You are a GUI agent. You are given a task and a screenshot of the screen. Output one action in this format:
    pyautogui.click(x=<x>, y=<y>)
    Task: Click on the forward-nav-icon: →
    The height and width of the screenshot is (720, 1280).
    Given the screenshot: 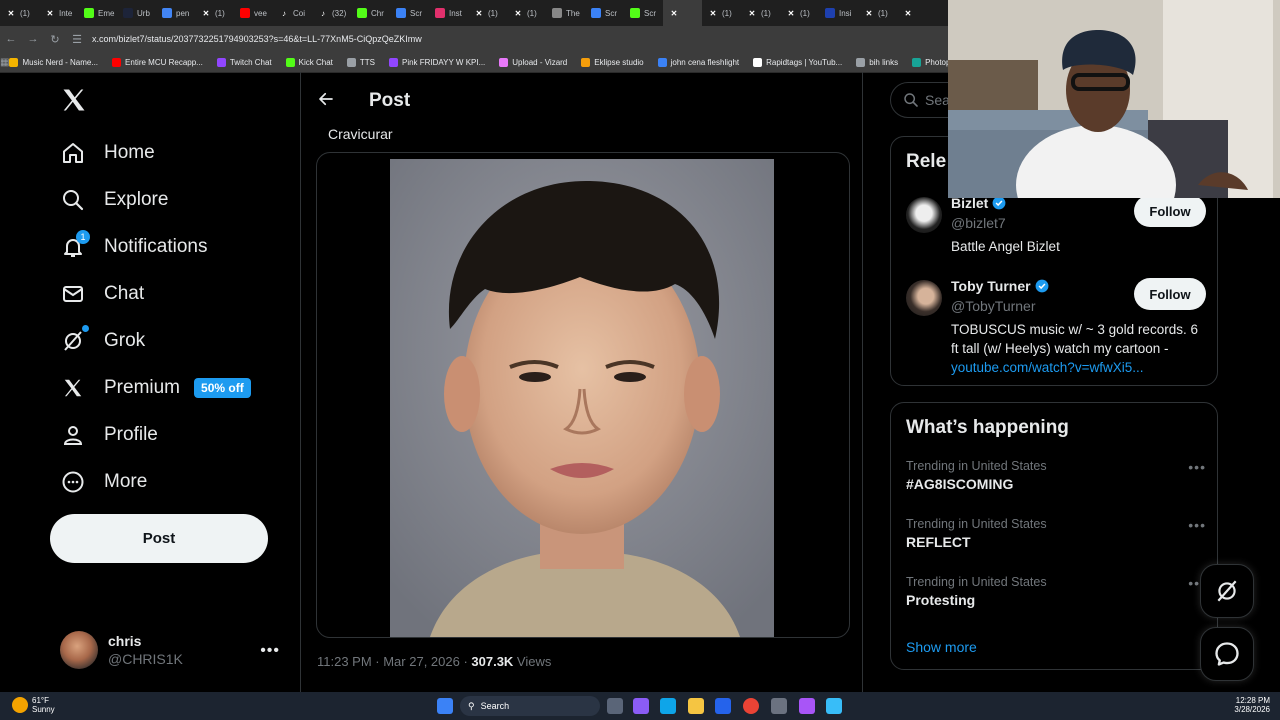 What is the action you would take?
    pyautogui.click(x=33, y=39)
    